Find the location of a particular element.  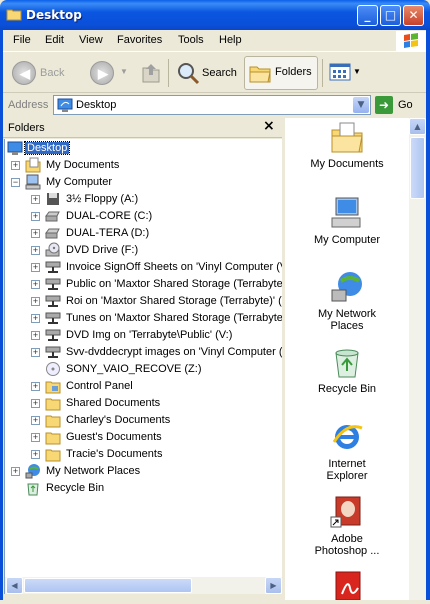

tree-item-shared-documents: + Shared Documents is located at coordinates (143, 403).